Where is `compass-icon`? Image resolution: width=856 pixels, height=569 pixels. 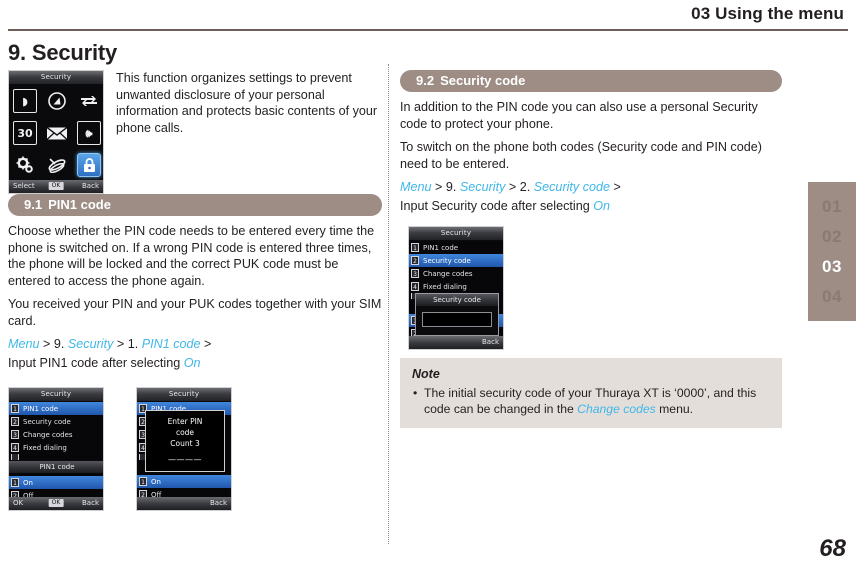 compass-icon is located at coordinates (57, 101).